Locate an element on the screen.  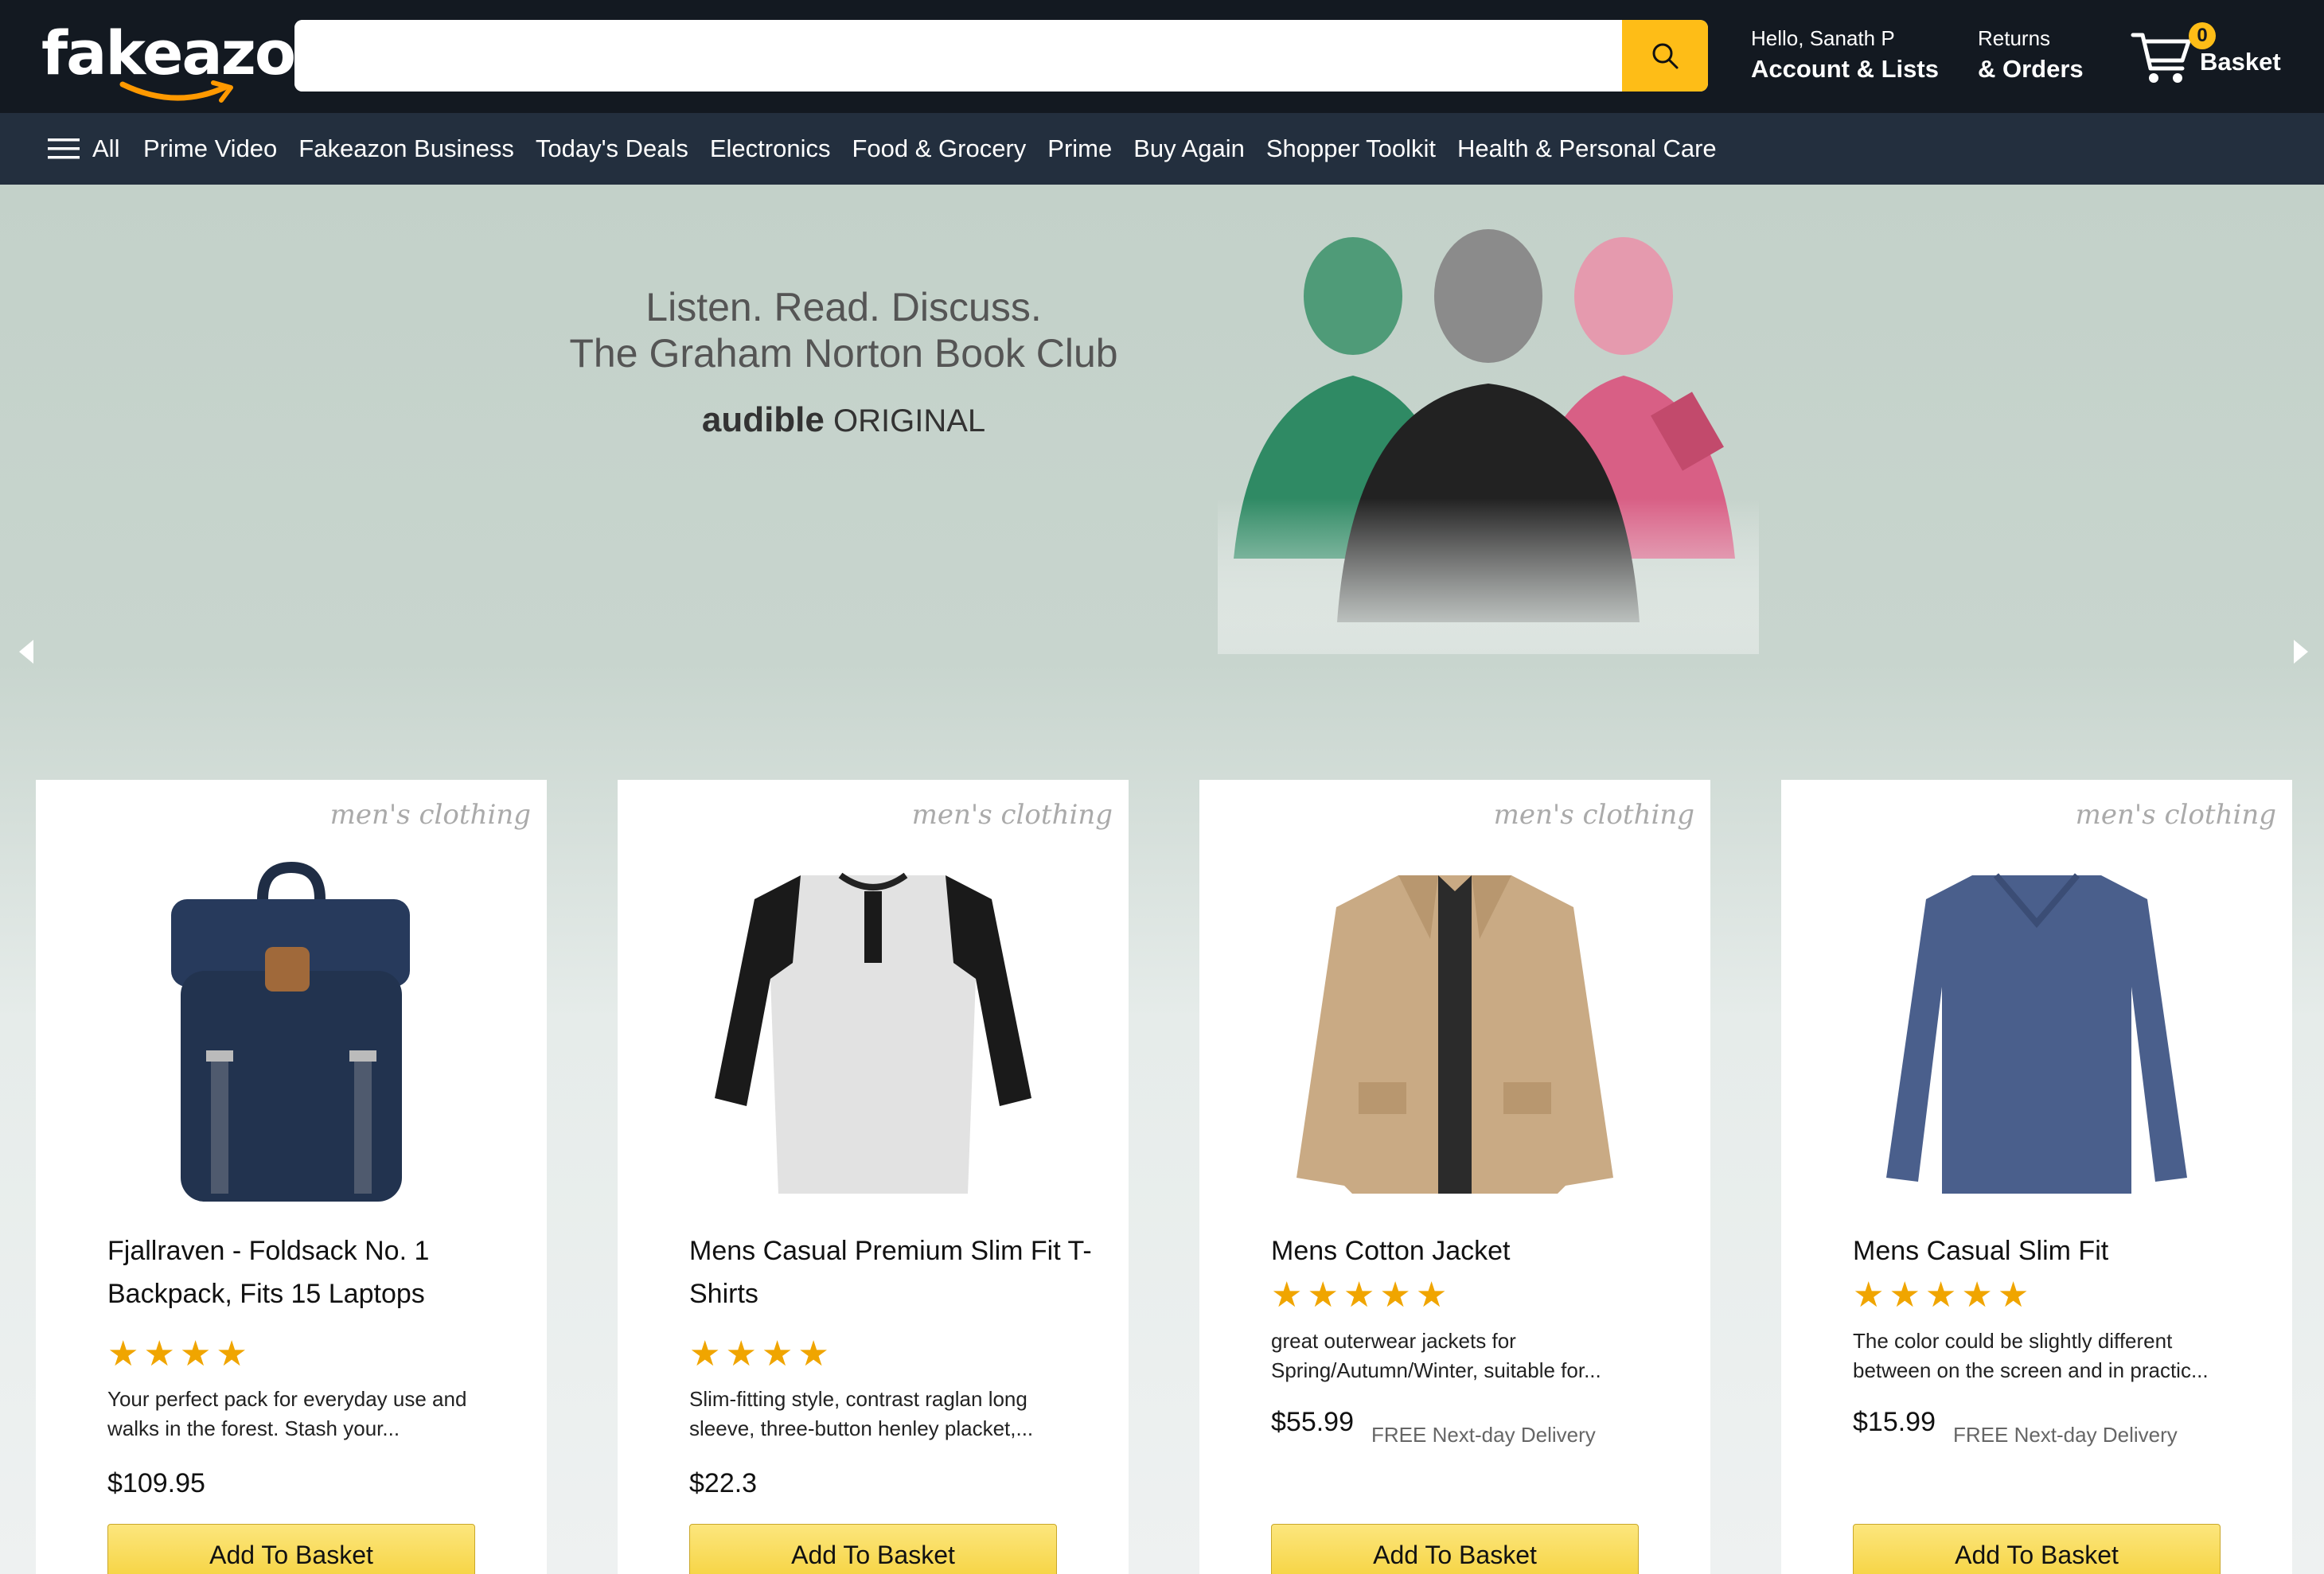
product-title: Mens Casual Premium Slim Fit T-Shirts is located at coordinates (896, 1272).